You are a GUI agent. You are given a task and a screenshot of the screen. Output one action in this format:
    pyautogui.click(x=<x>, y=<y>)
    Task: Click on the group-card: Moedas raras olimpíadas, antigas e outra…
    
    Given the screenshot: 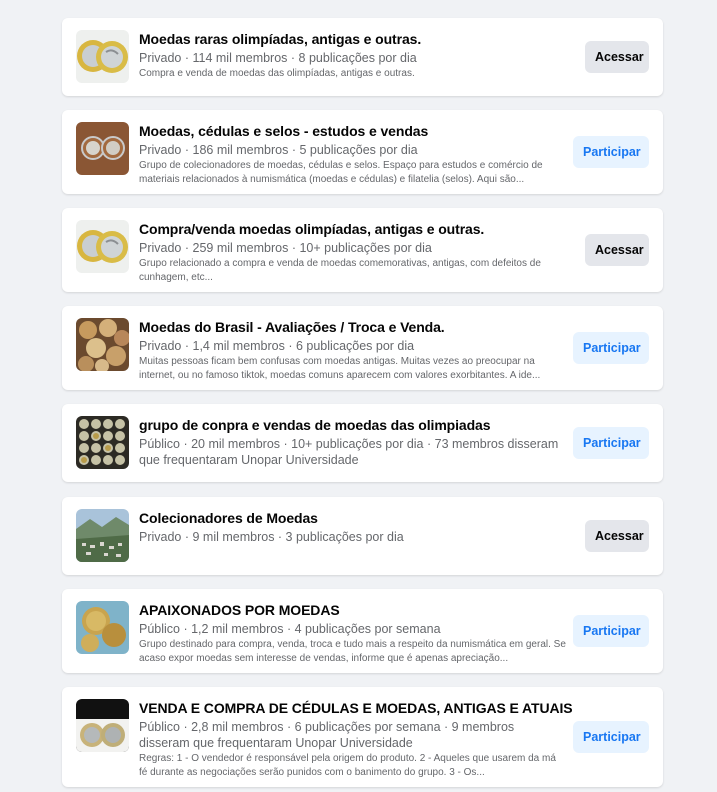 What is the action you would take?
    pyautogui.click(x=362, y=57)
    